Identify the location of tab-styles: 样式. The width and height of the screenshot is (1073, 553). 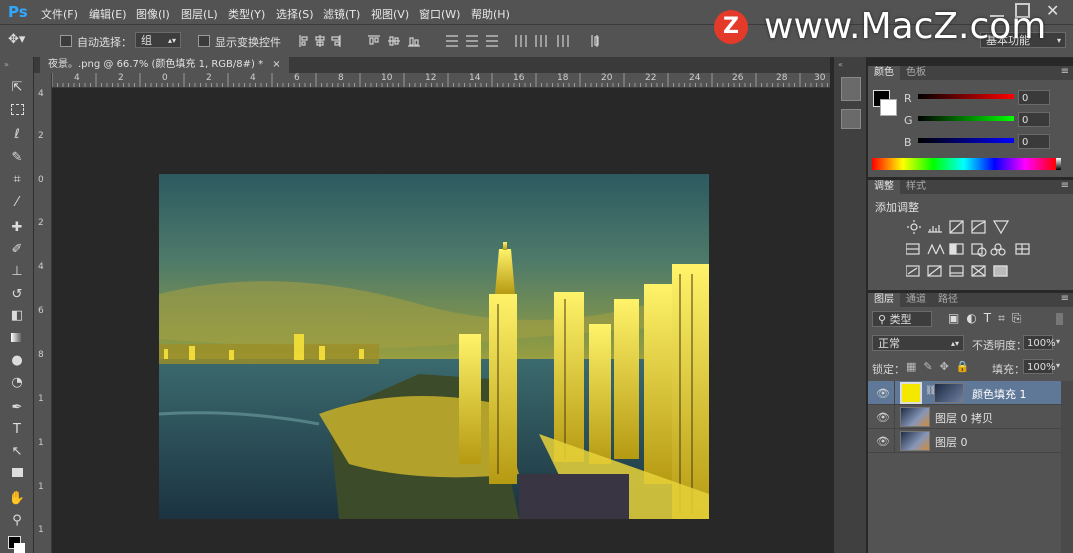
(916, 187).